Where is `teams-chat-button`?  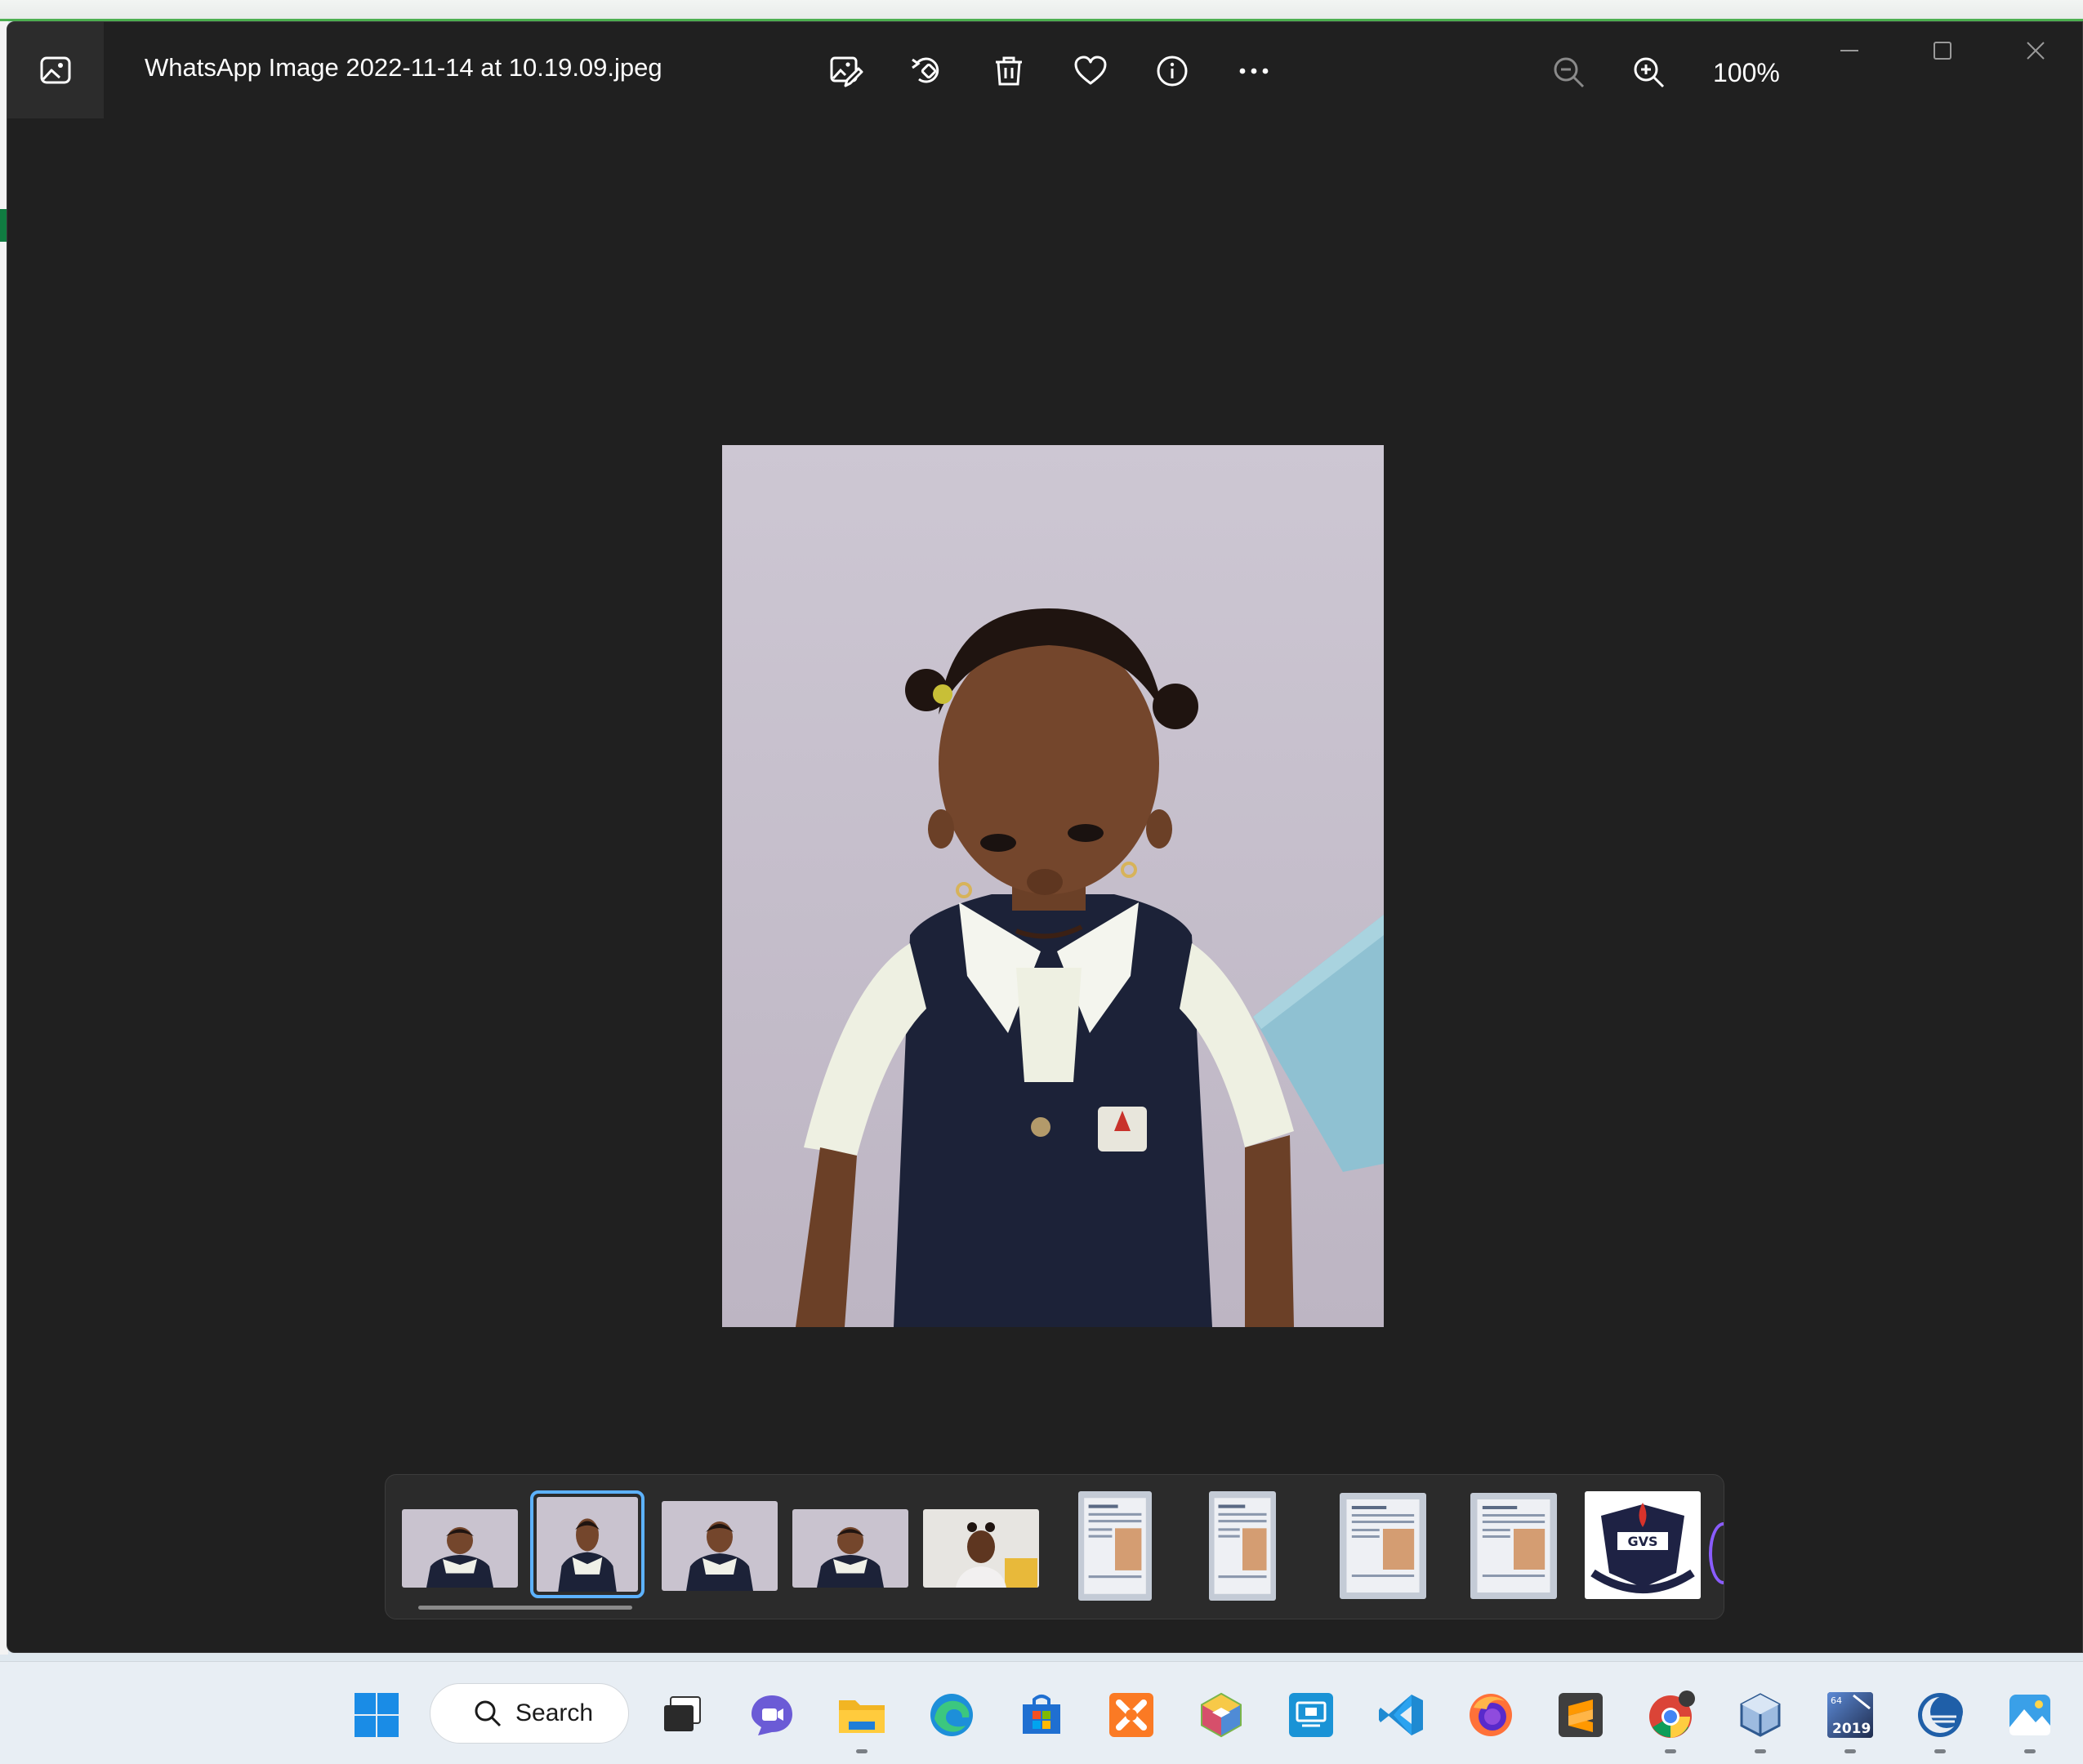 teams-chat-button is located at coordinates (772, 1715).